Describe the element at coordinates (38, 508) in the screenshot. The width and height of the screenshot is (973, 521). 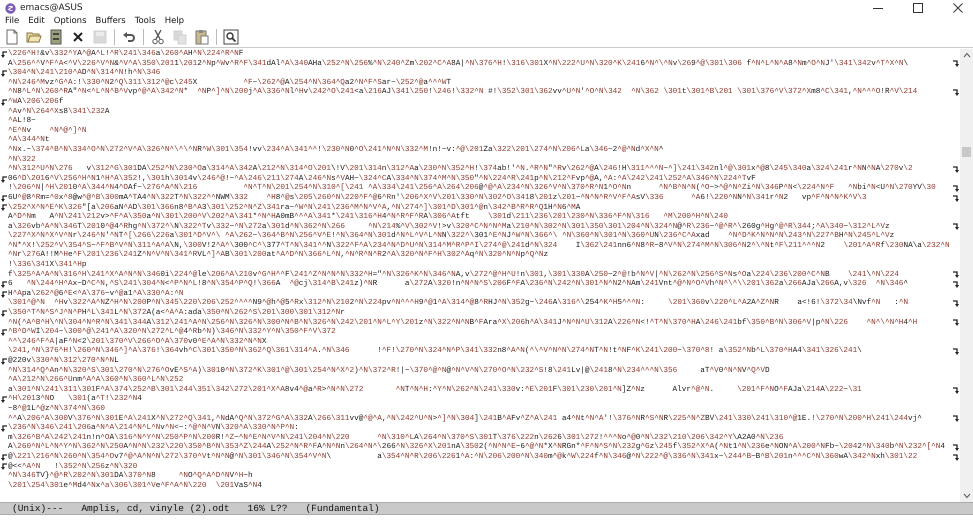
I see `coding-status: (Unix)---` at that location.